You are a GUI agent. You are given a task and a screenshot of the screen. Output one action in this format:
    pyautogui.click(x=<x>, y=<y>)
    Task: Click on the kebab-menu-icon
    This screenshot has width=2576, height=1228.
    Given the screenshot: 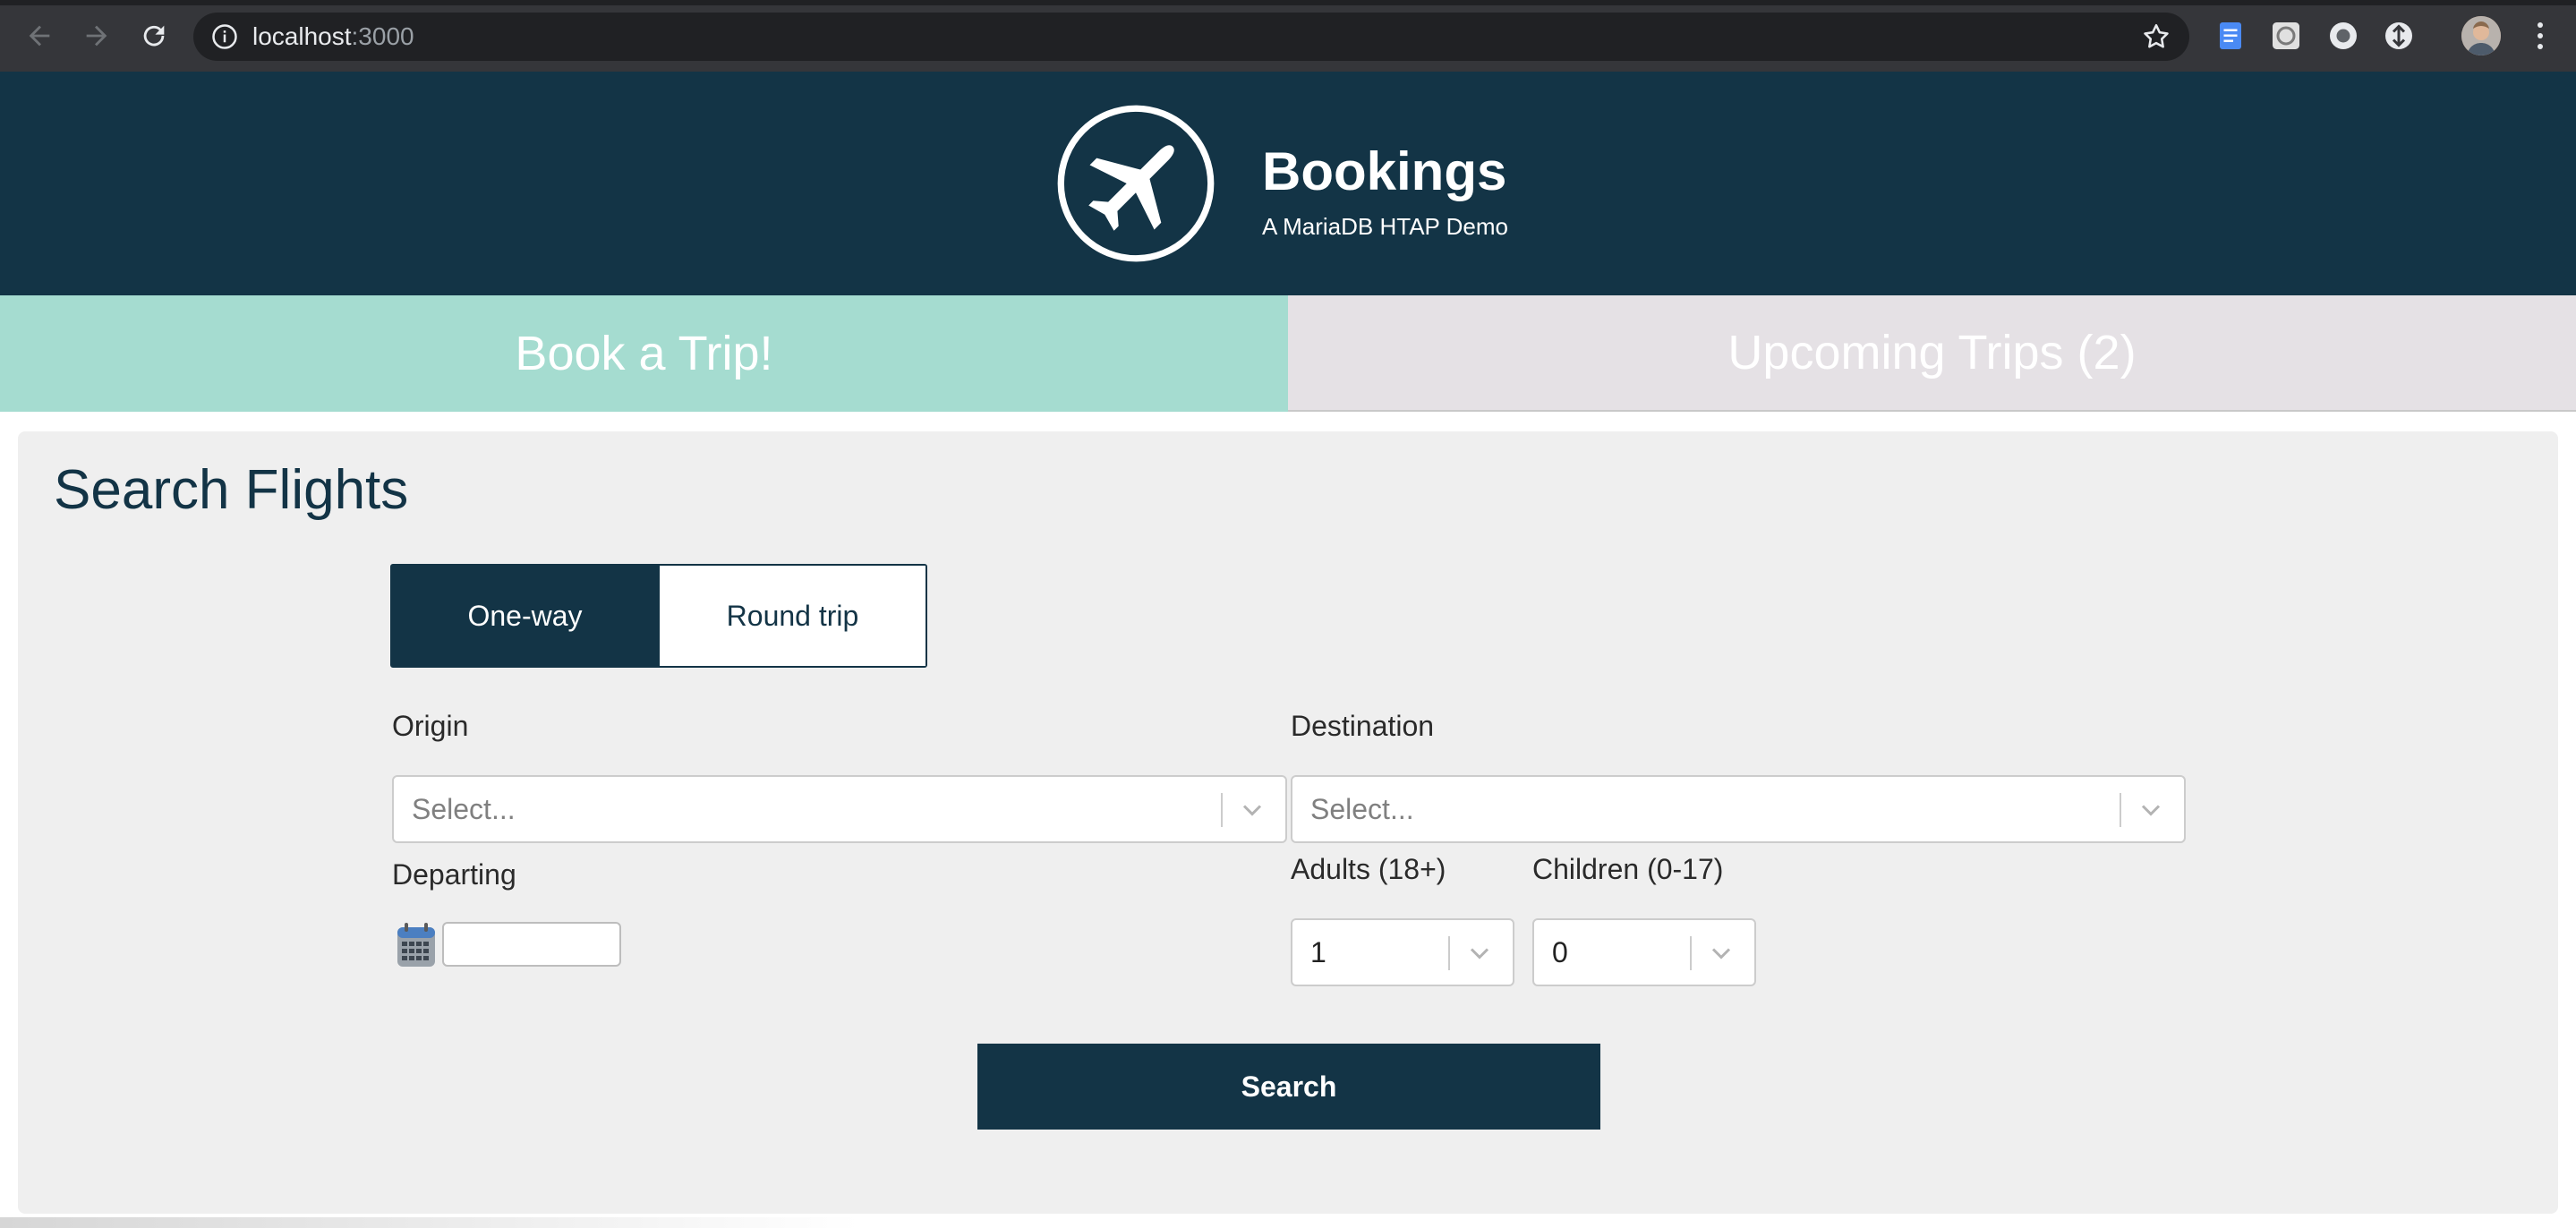 What is the action you would take?
    pyautogui.click(x=2540, y=36)
    